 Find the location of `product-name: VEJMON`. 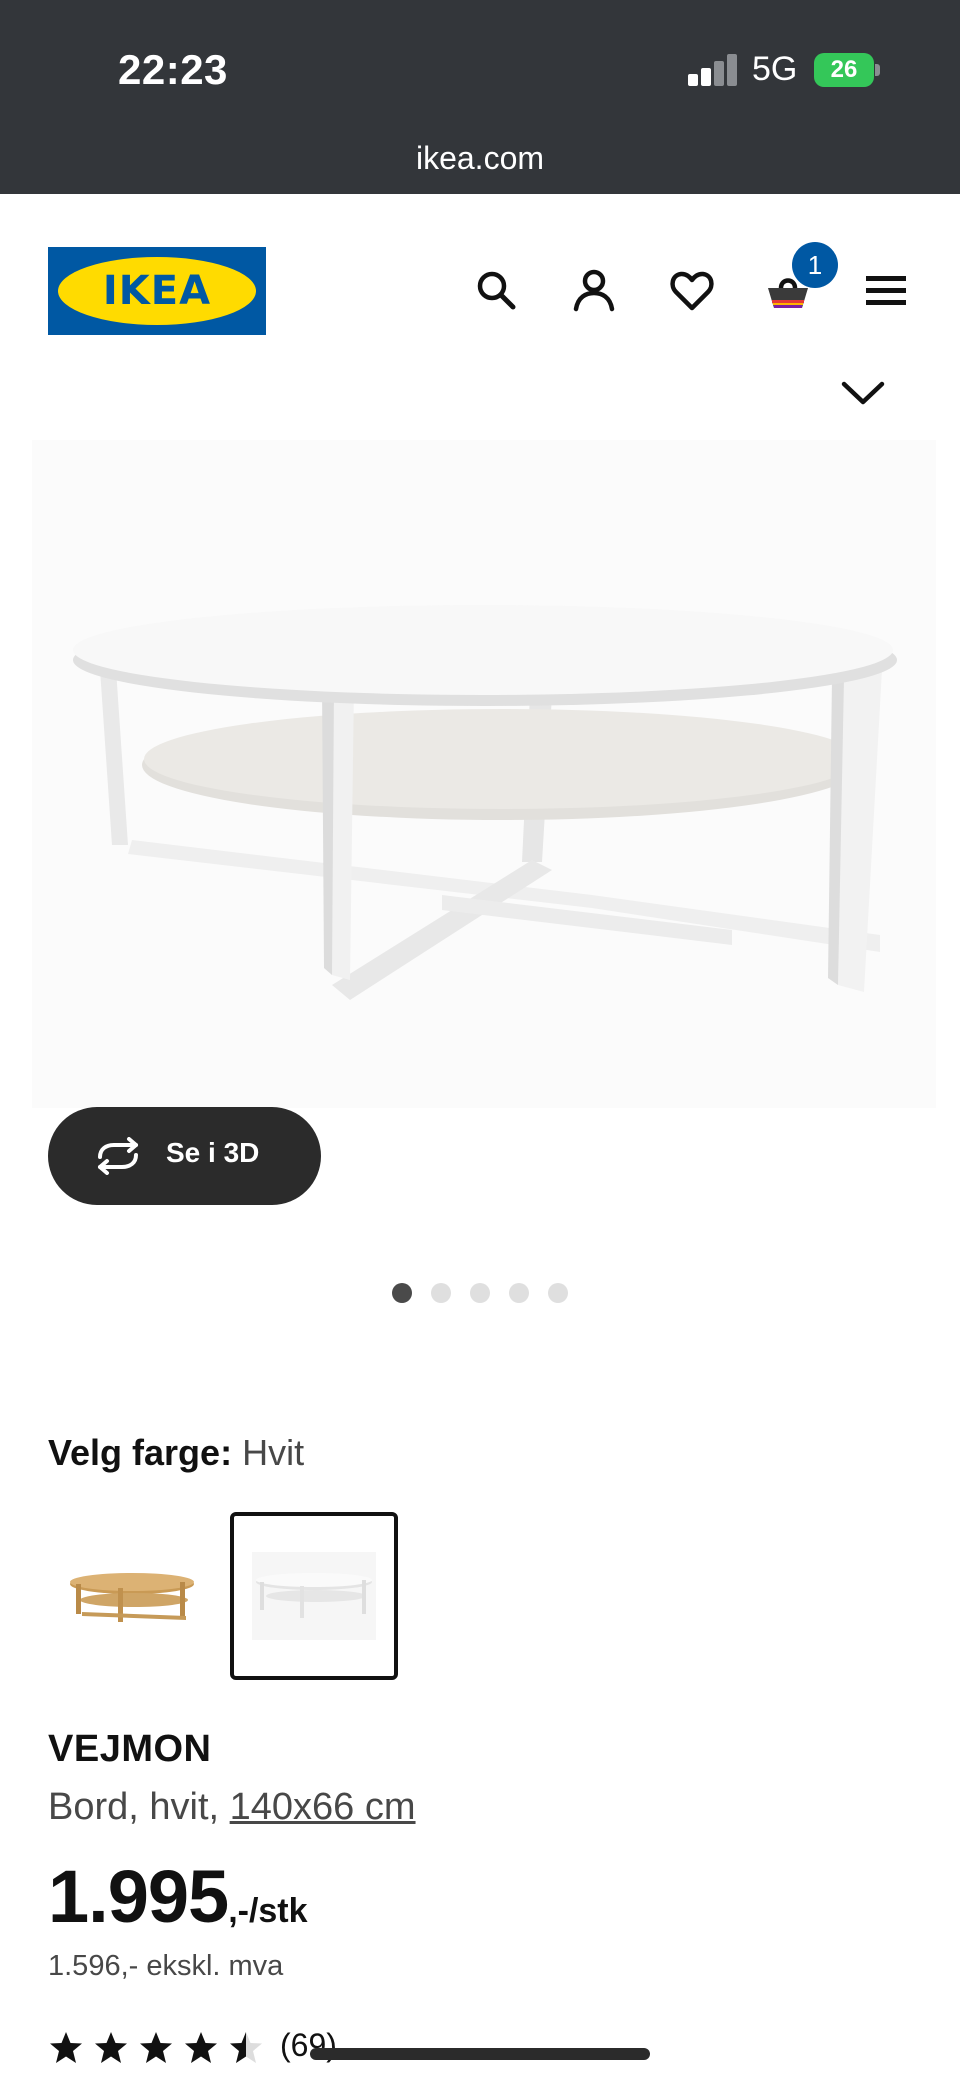

product-name: VEJMON is located at coordinates (130, 1749).